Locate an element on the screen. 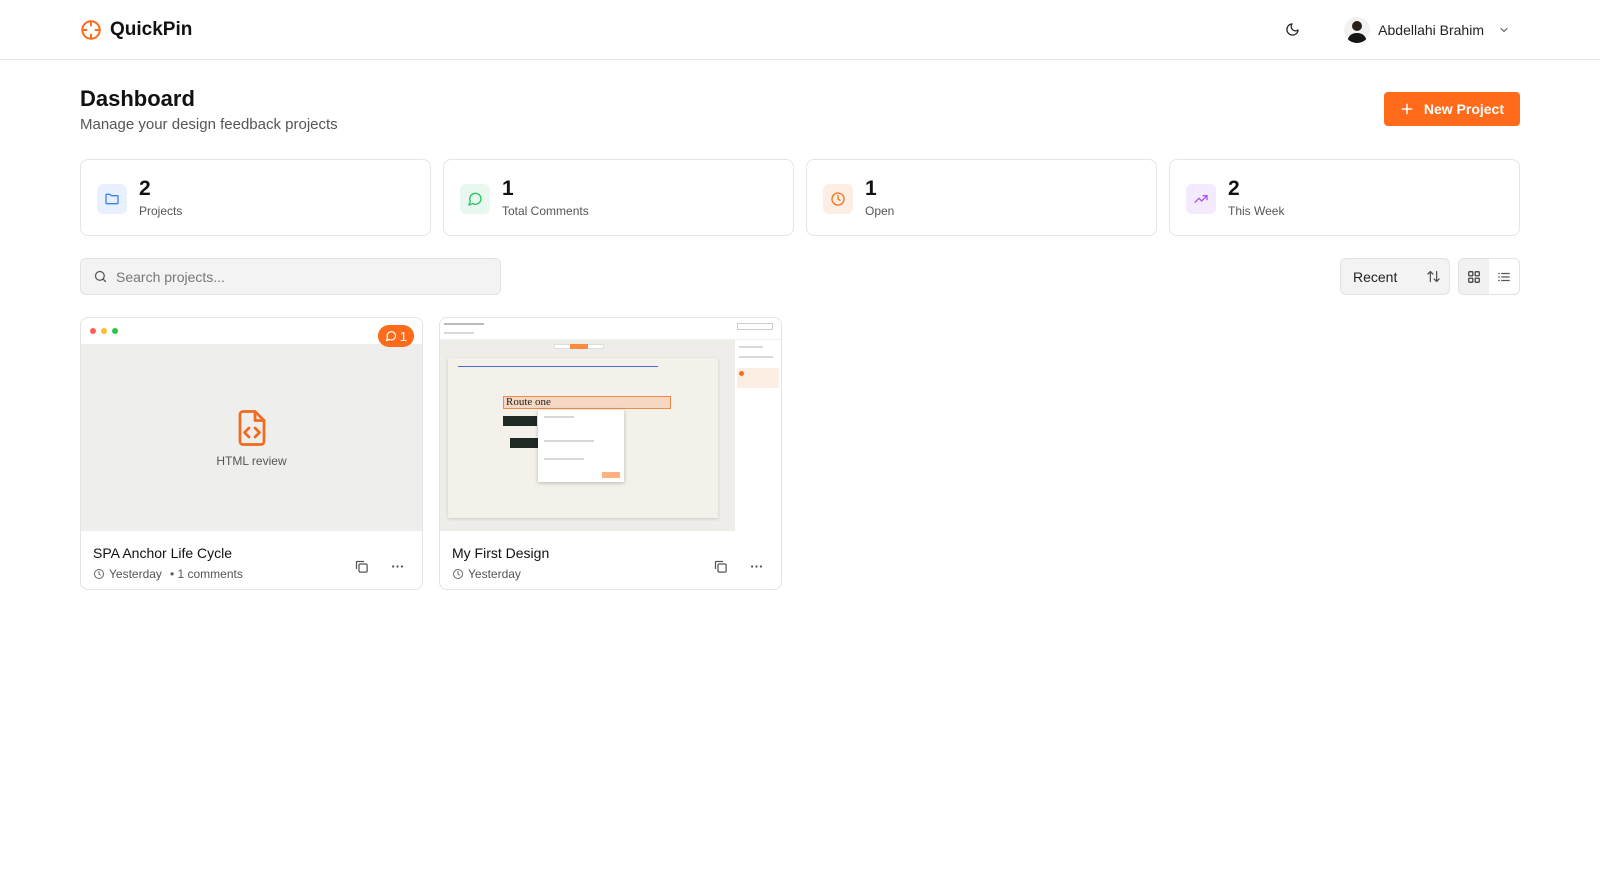 The height and width of the screenshot is (880, 1600). window-dot-green is located at coordinates (115, 331).